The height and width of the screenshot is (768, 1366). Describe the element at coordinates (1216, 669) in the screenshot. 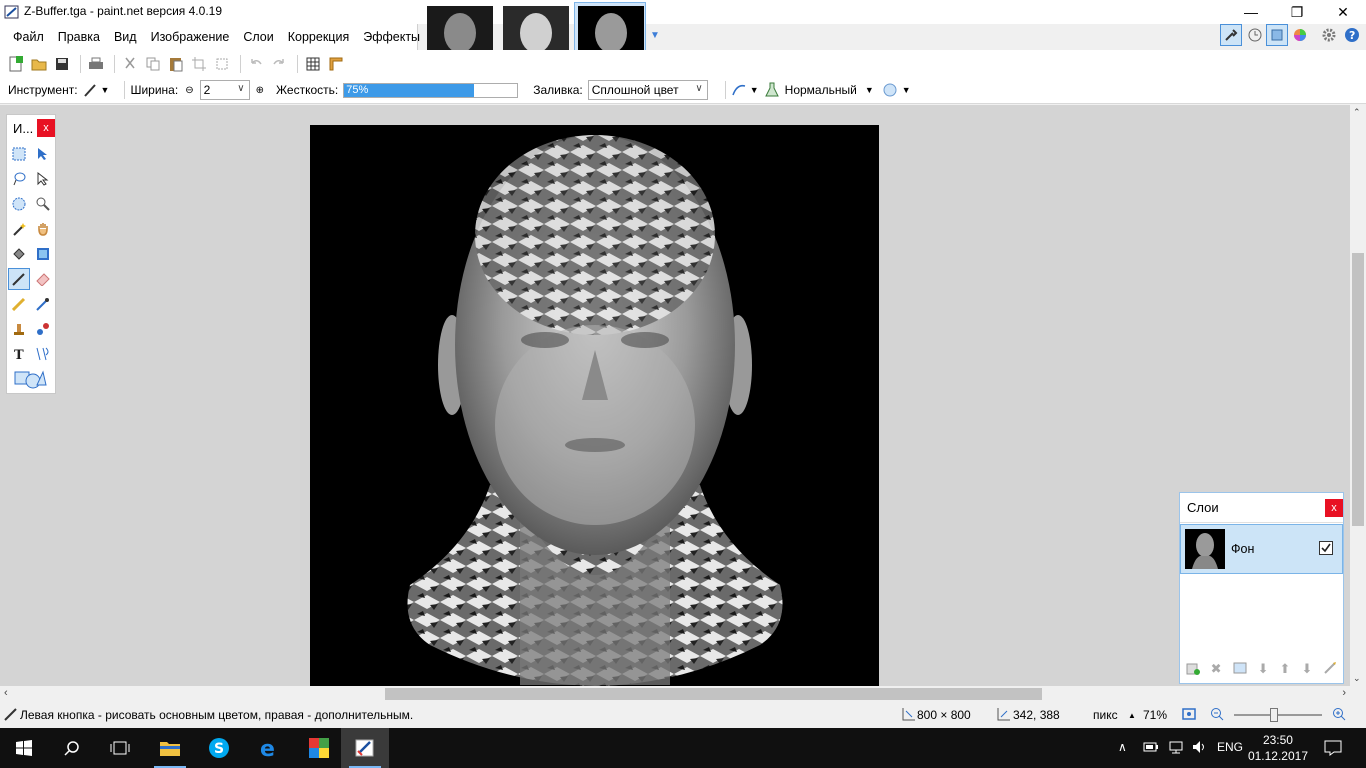

I see `delete-layer-icon: ✖` at that location.